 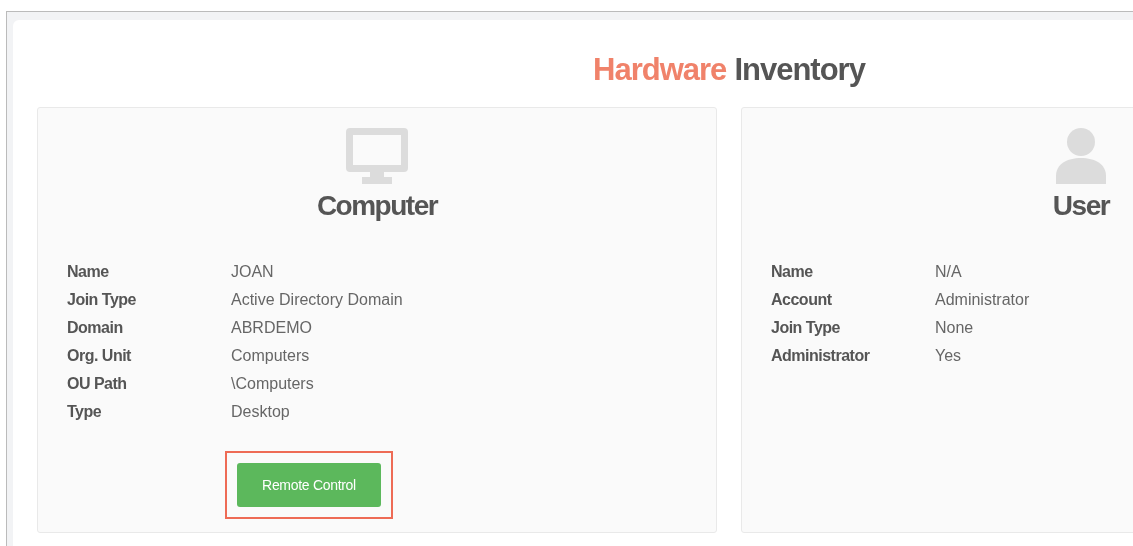 I want to click on field-value: None, so click(x=954, y=328).